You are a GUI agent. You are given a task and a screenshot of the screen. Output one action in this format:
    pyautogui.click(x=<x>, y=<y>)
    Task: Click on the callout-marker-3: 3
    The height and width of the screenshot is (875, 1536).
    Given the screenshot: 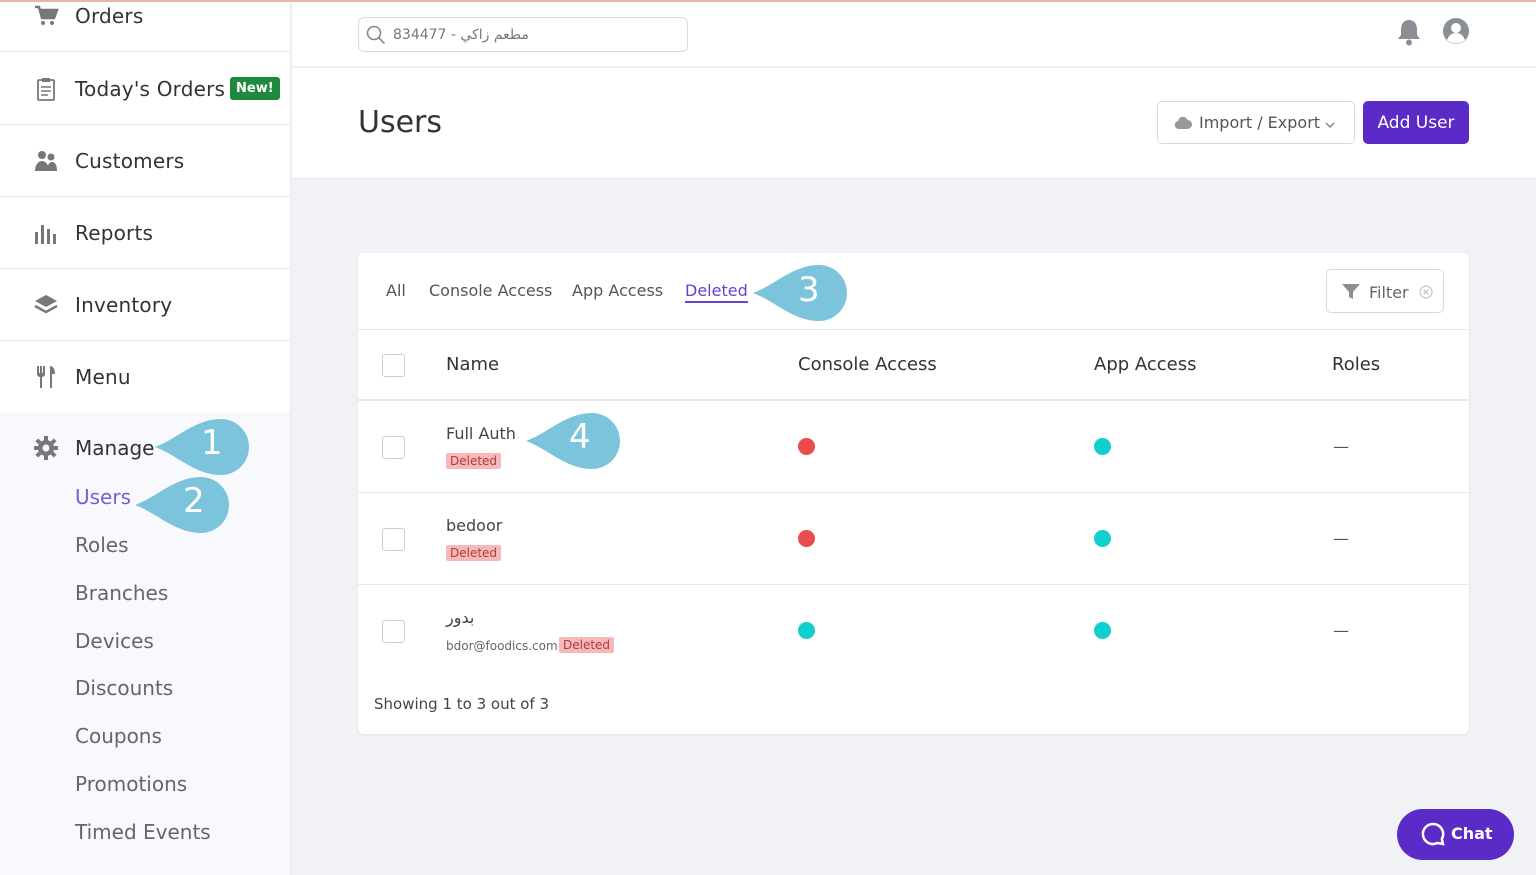 What is the action you would take?
    pyautogui.click(x=801, y=295)
    